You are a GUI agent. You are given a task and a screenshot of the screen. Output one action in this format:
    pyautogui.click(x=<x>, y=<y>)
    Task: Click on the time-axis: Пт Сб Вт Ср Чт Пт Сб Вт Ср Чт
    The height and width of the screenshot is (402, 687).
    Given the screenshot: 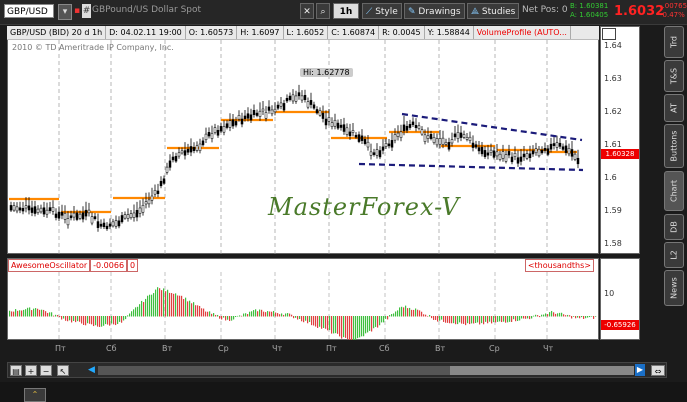 What is the action you would take?
    pyautogui.click(x=303, y=349)
    